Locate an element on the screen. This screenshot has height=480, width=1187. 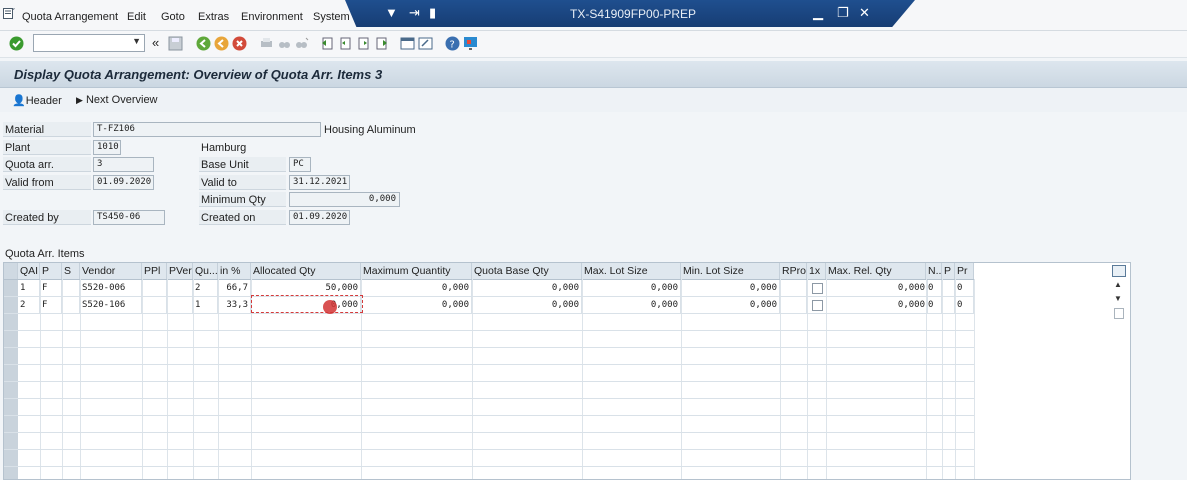
cell-vendor: S520-106 is located at coordinates (111, 305).